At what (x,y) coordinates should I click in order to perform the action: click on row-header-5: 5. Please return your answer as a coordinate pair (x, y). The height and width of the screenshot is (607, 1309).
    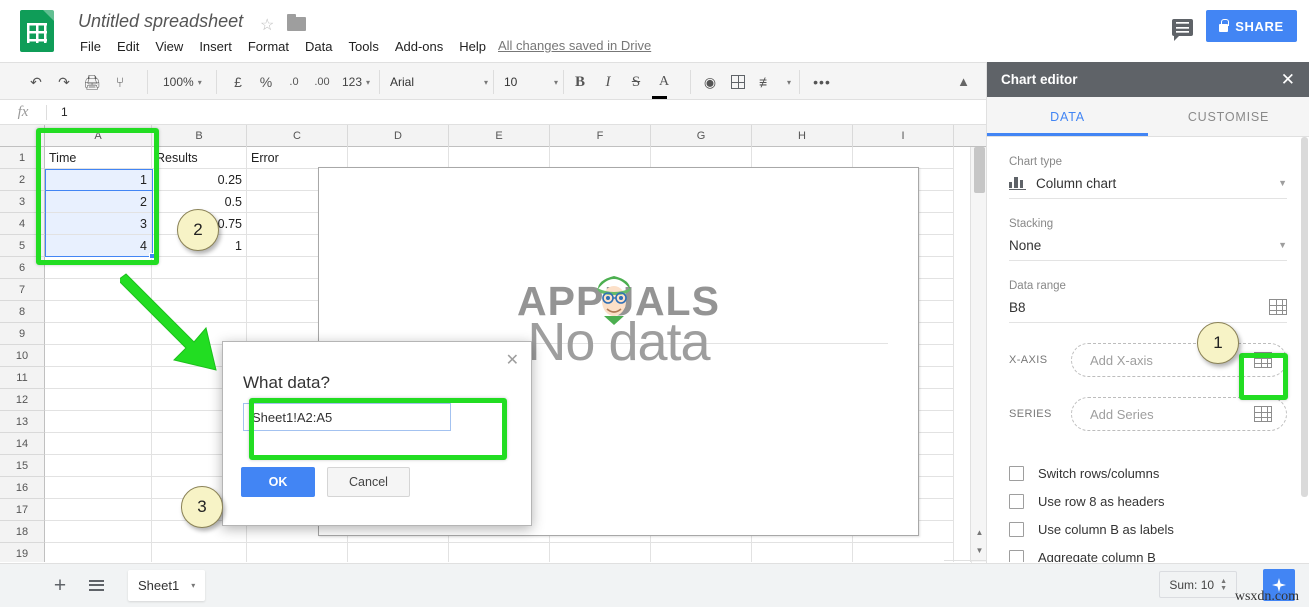
    Looking at the image, I should click on (22, 246).